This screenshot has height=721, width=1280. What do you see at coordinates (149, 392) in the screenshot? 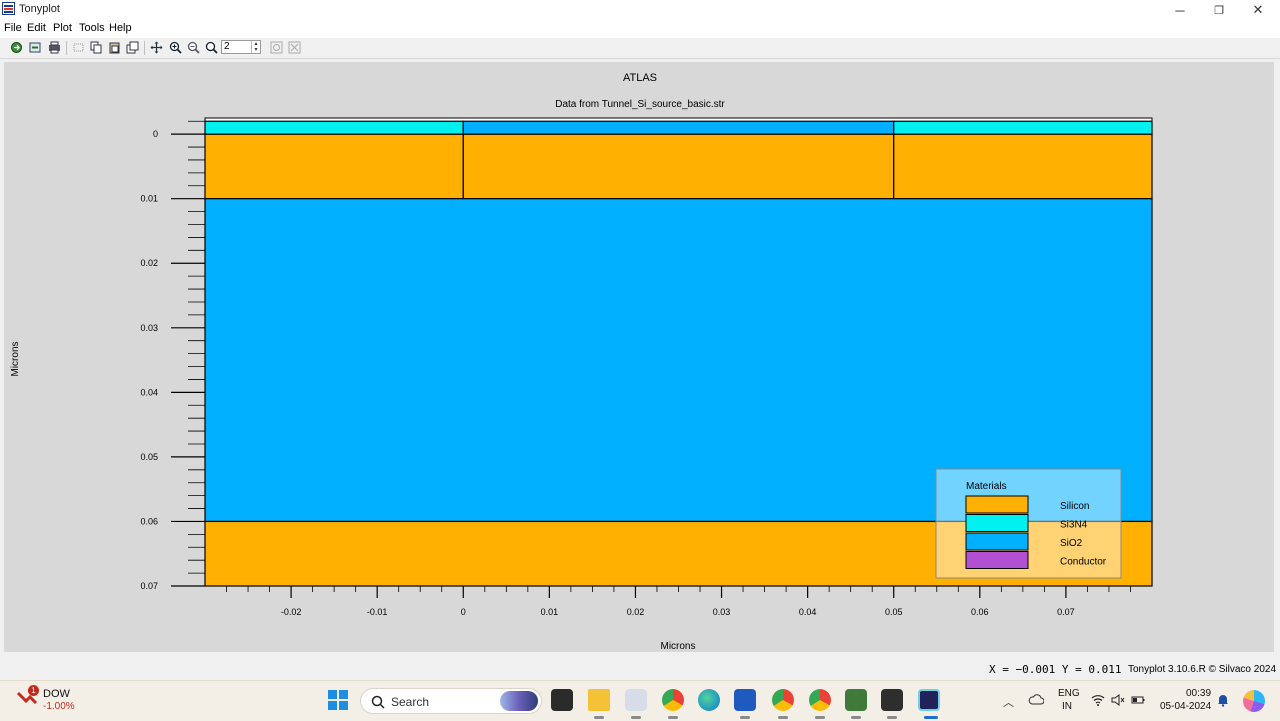
I see `y-tick-label: 0.04` at bounding box center [149, 392].